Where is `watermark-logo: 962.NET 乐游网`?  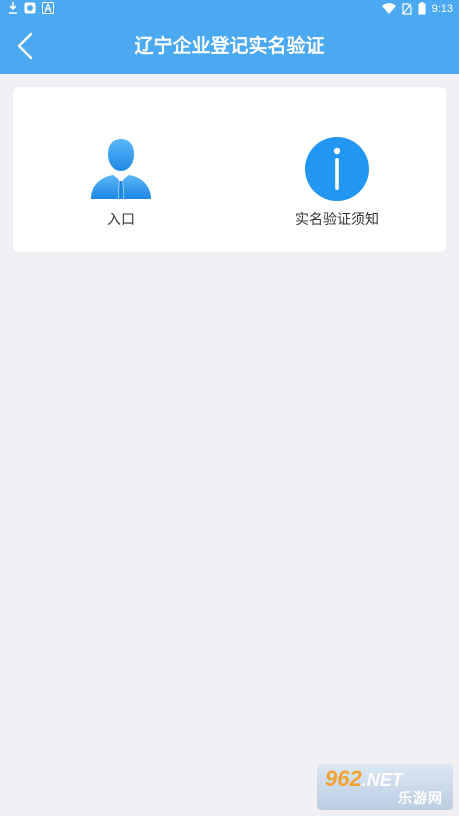
watermark-logo: 962.NET 乐游网 is located at coordinates (385, 787).